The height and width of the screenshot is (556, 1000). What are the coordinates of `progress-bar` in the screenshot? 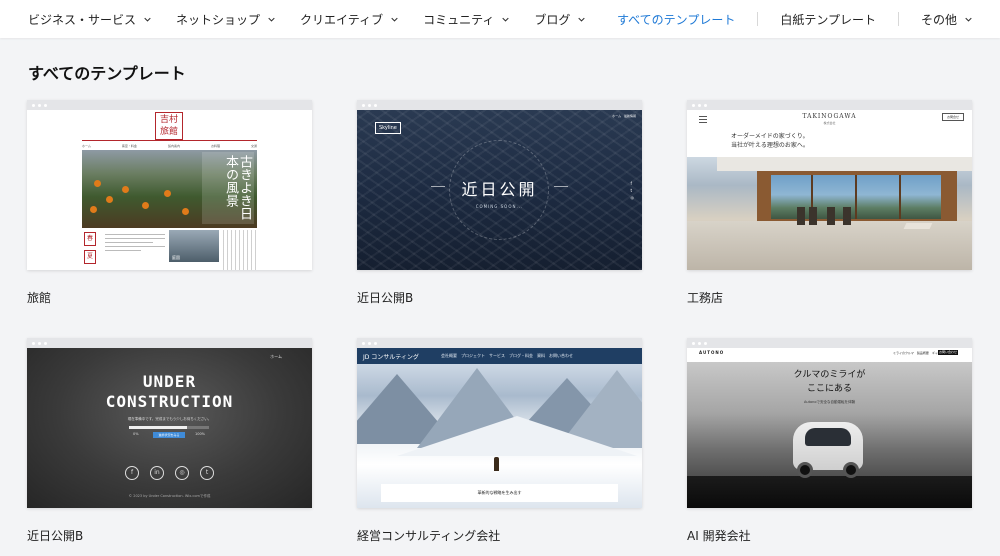 It's located at (169, 427).